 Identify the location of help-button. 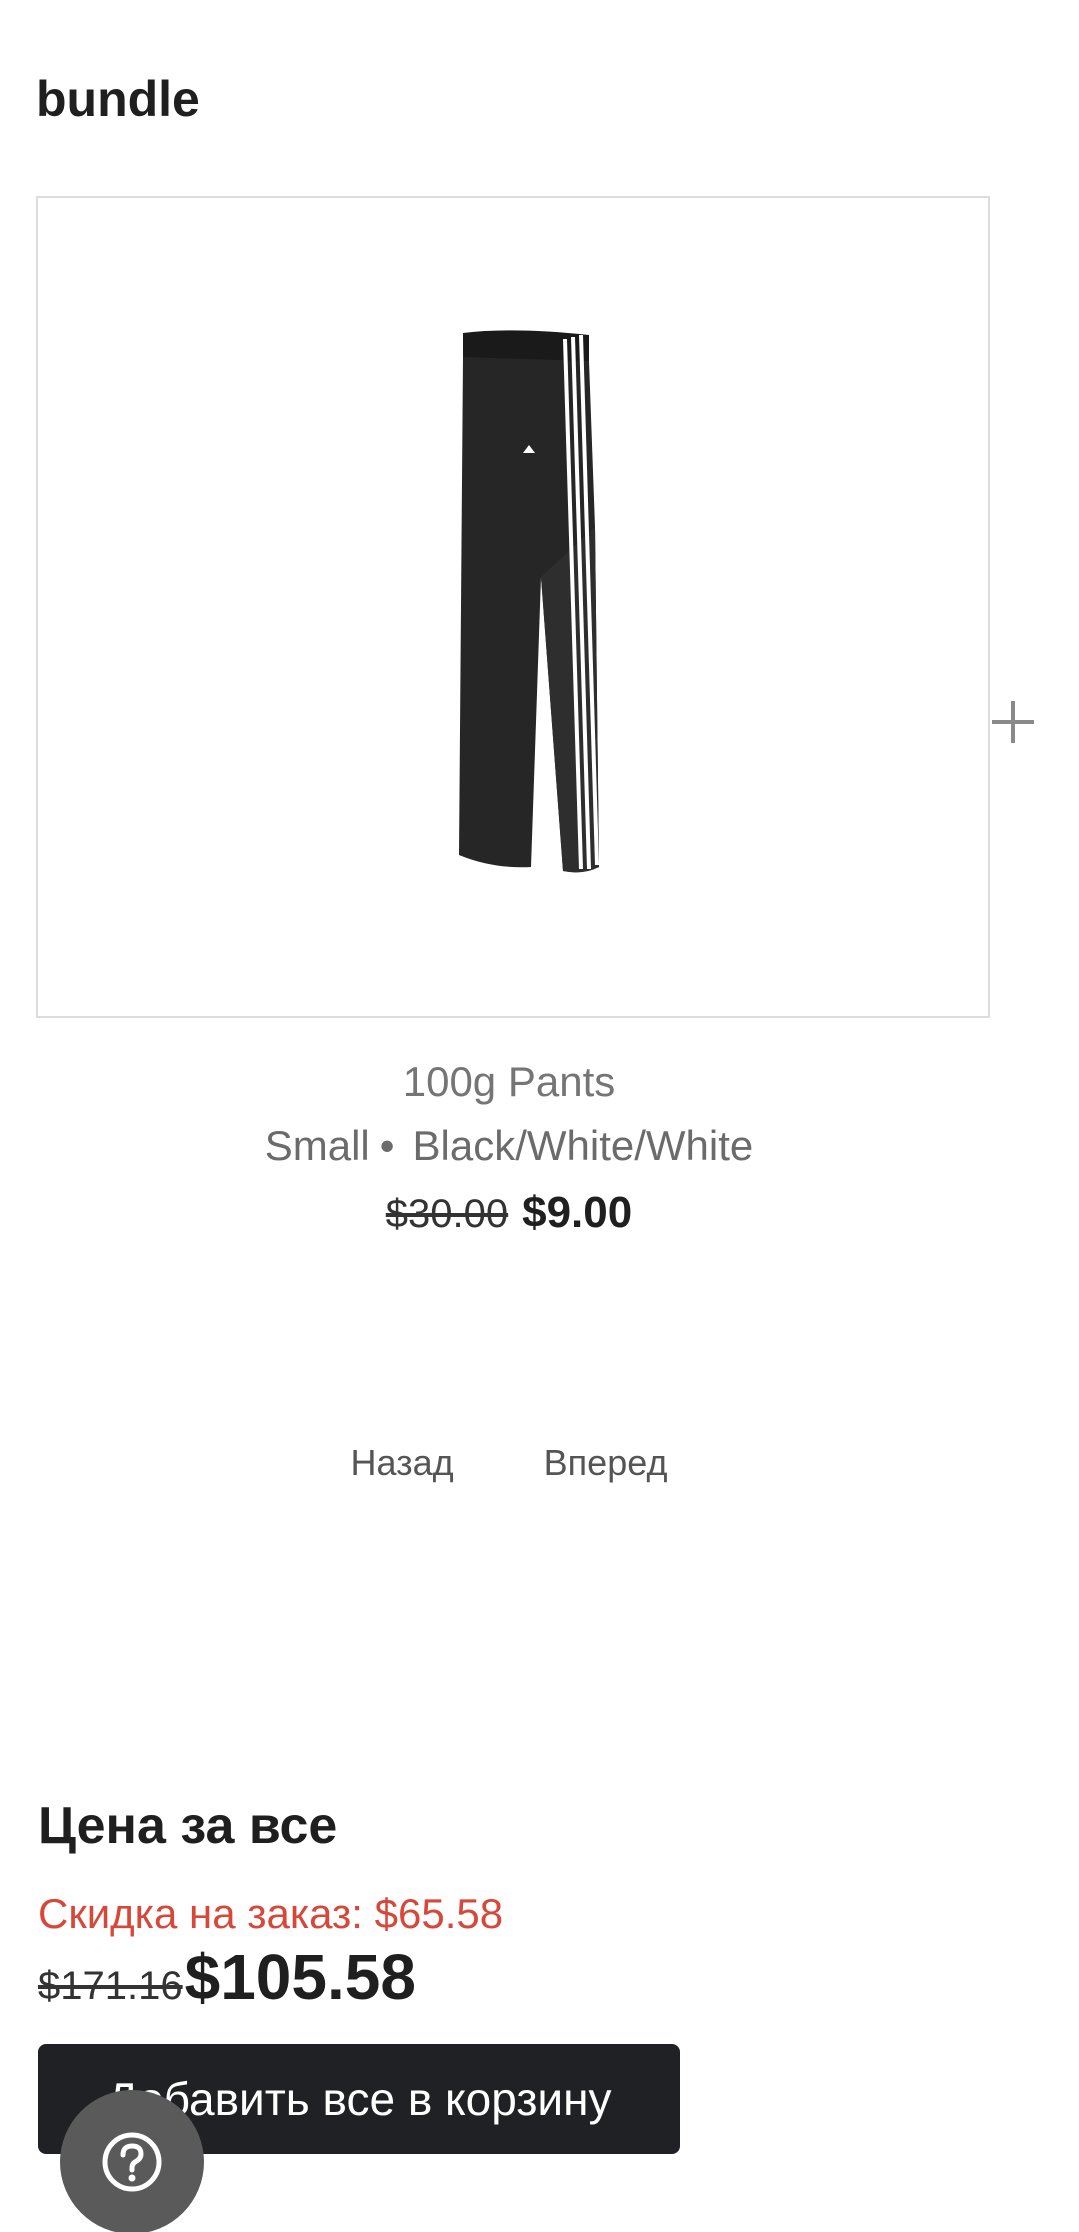
(132, 2161).